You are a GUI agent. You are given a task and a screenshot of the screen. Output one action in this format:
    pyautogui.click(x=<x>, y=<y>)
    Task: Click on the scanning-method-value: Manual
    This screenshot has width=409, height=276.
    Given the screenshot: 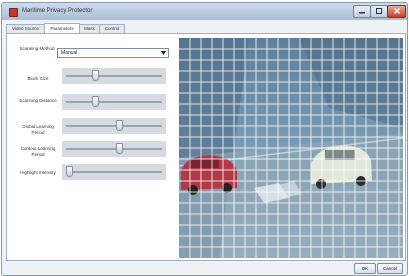 What is the action you would take?
    pyautogui.click(x=69, y=53)
    